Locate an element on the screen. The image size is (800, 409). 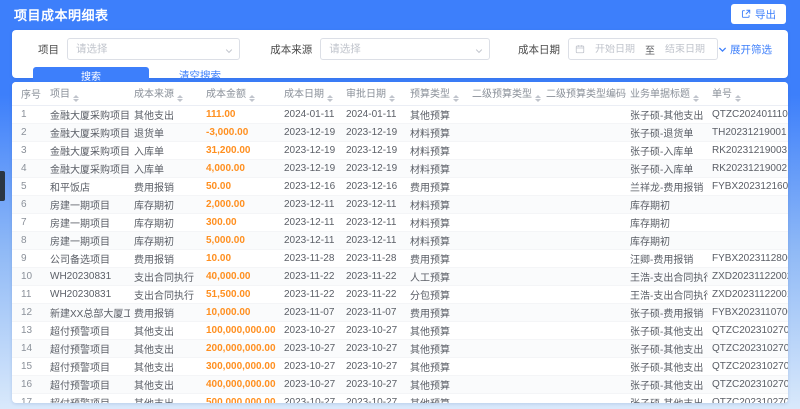
column-header: 序号 is located at coordinates (29, 94).